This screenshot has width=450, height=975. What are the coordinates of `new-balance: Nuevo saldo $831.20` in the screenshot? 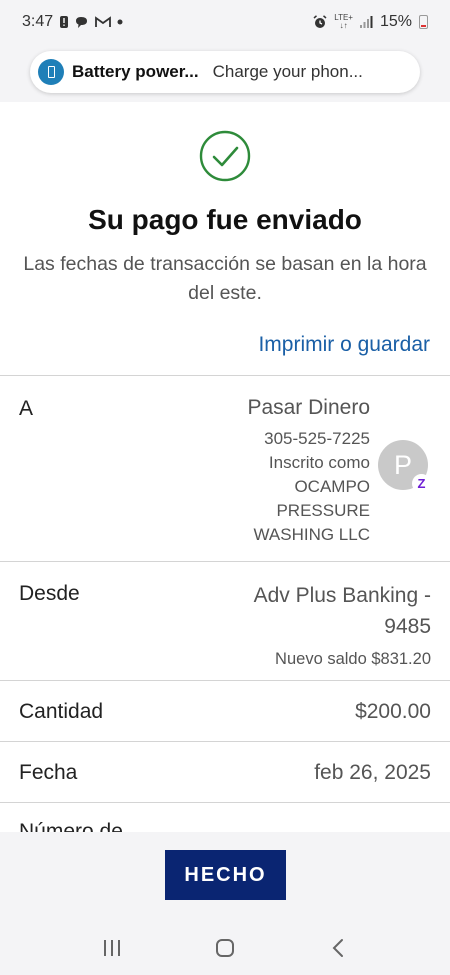 It's located at (353, 659).